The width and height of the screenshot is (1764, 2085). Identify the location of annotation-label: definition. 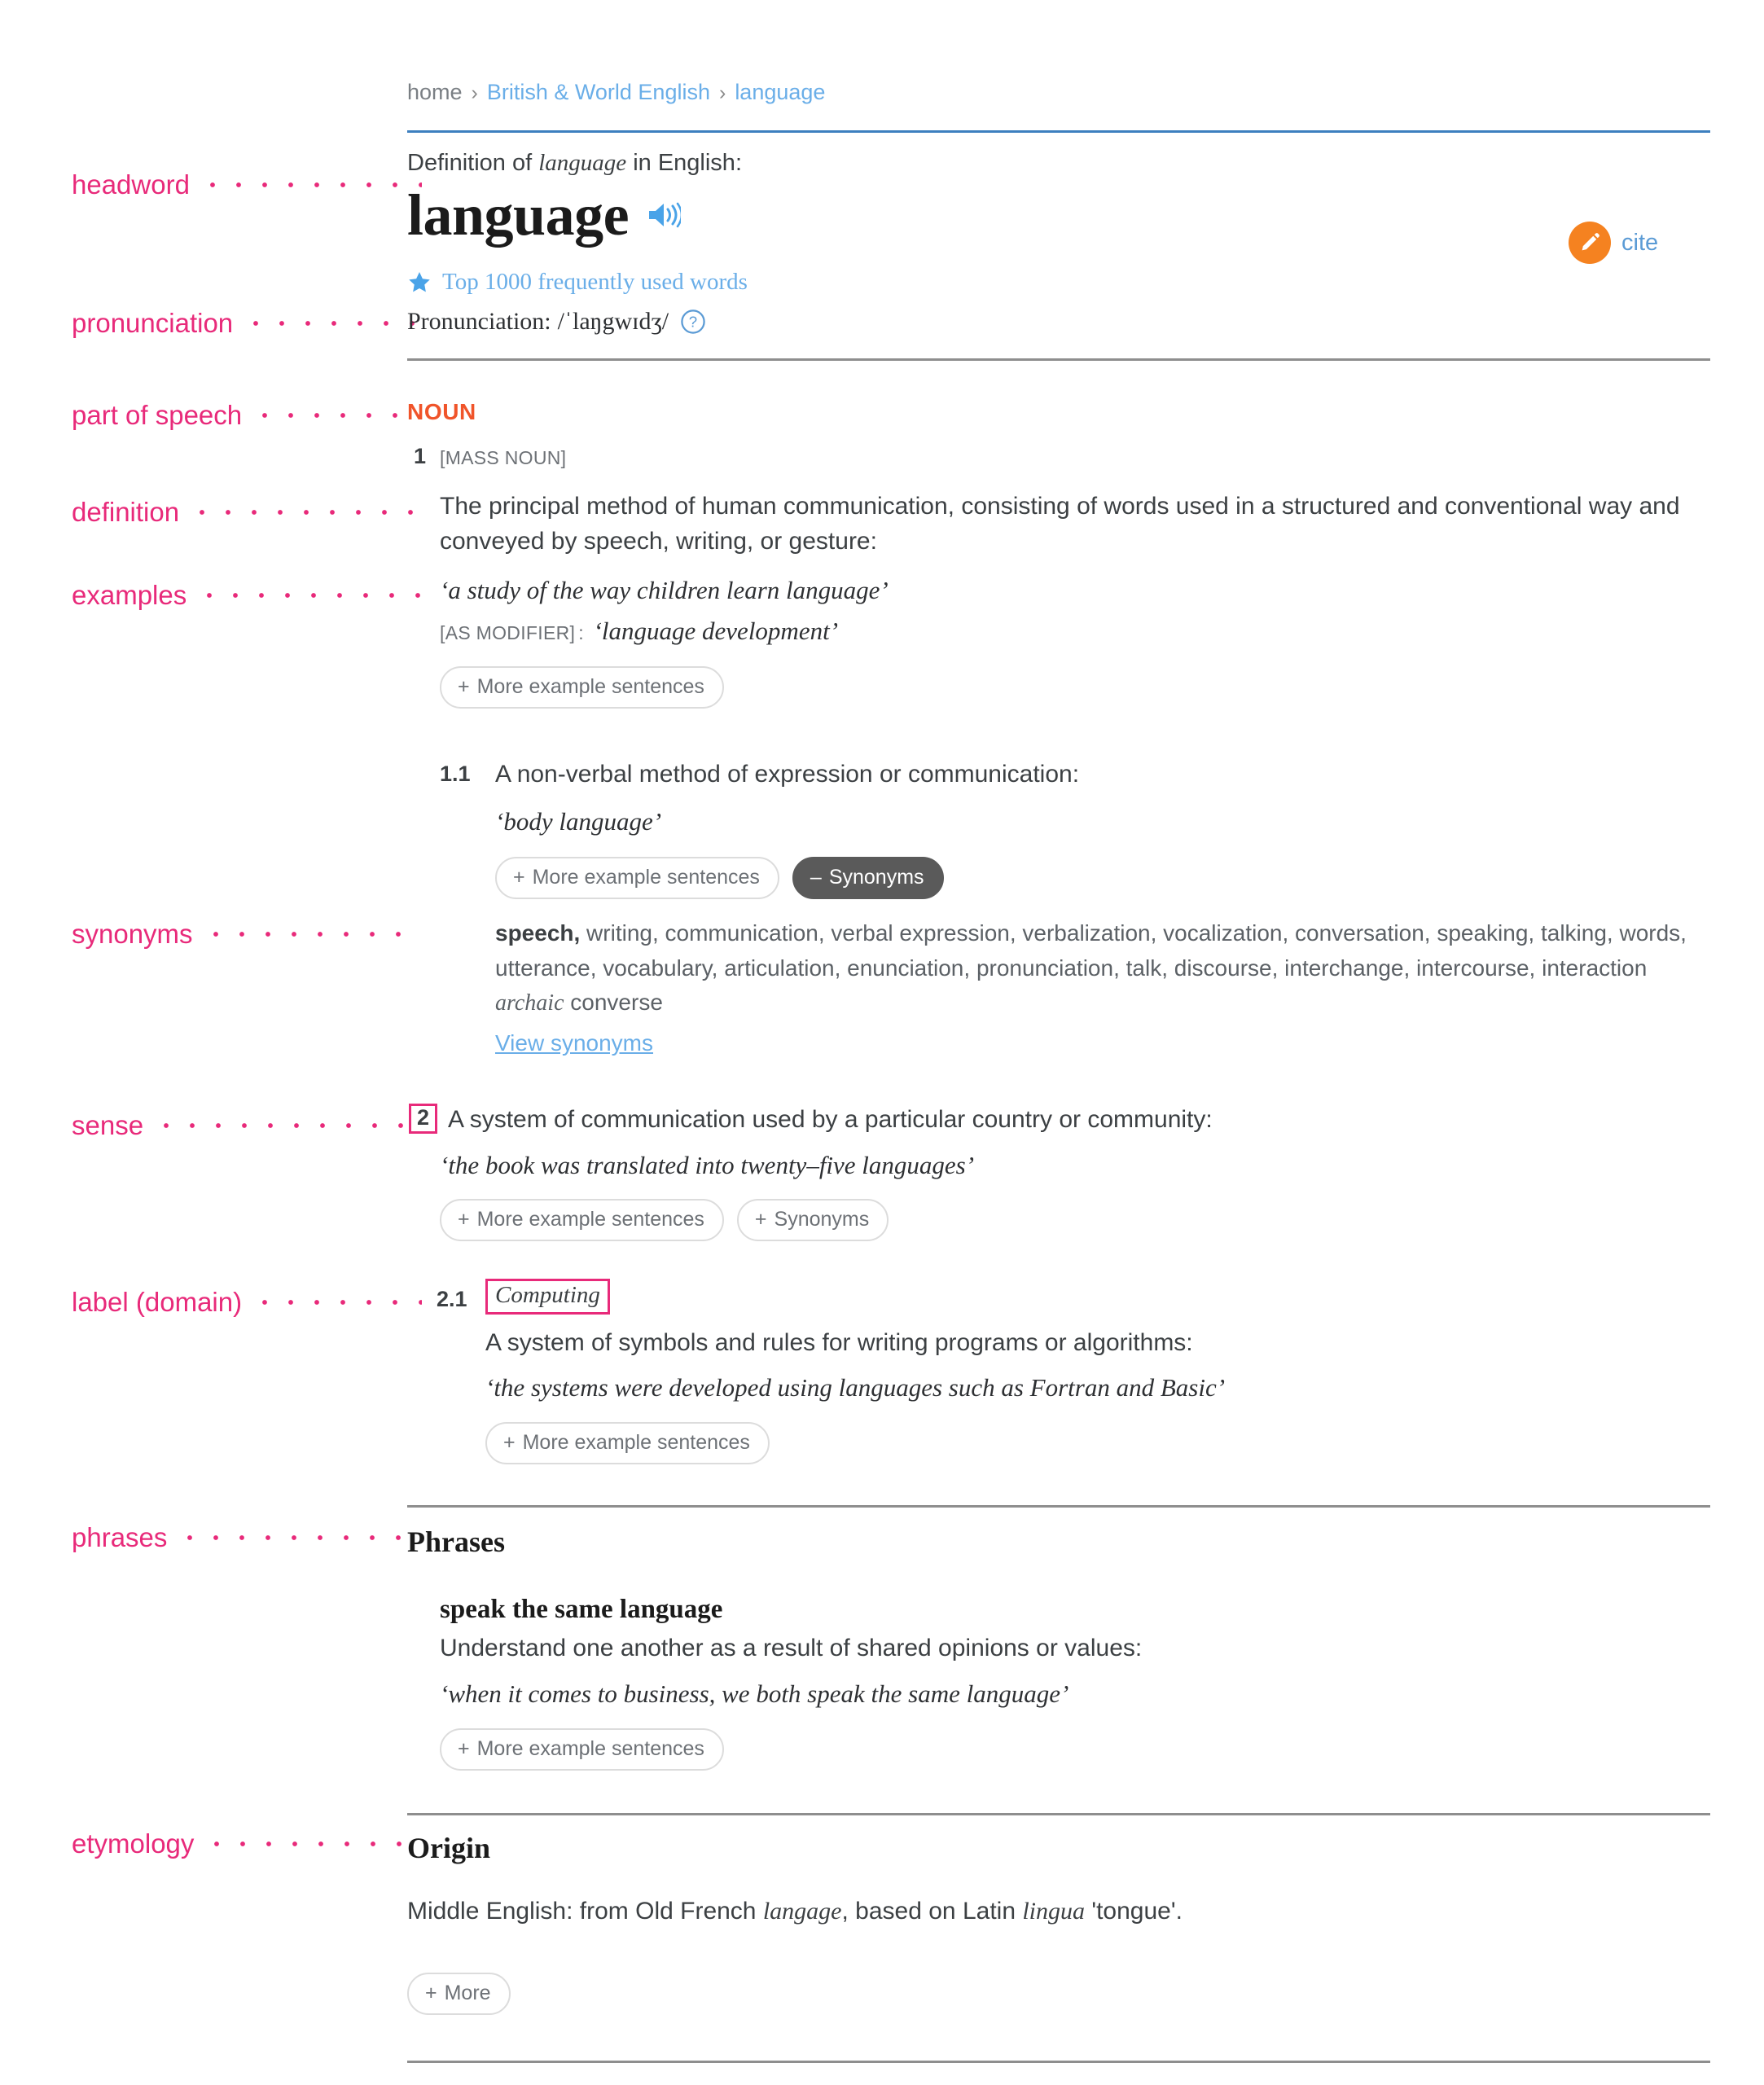
(126, 512).